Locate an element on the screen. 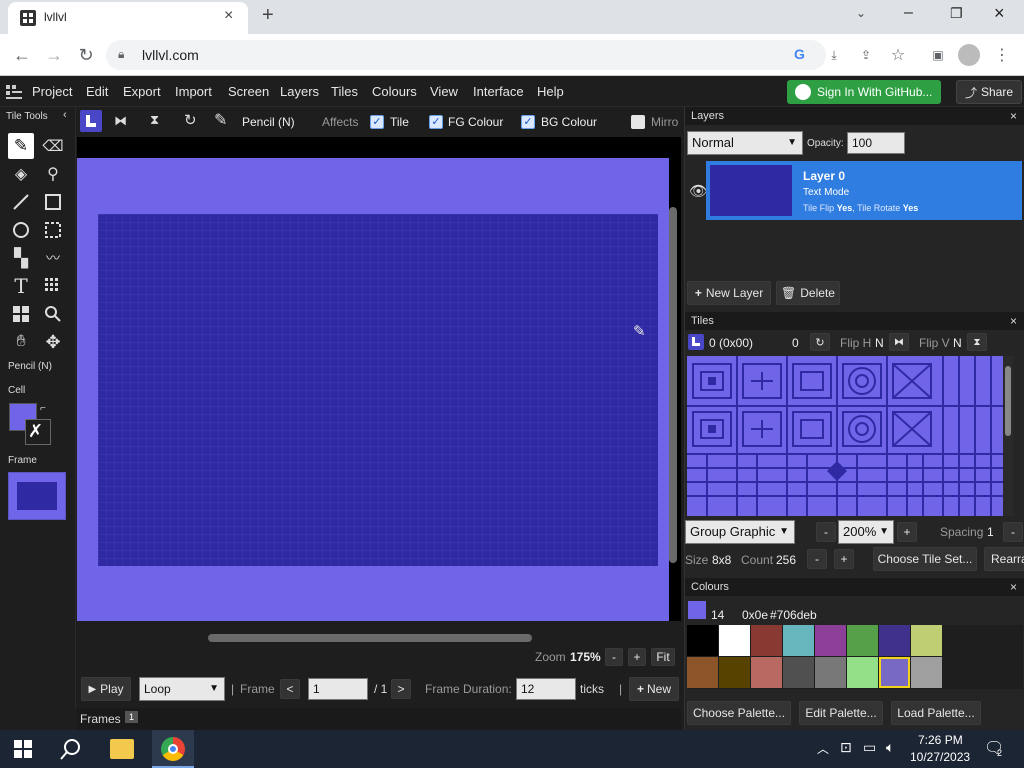 Image resolution: width=1024 pixels, height=768 pixels. menu-view: View is located at coordinates (444, 92).